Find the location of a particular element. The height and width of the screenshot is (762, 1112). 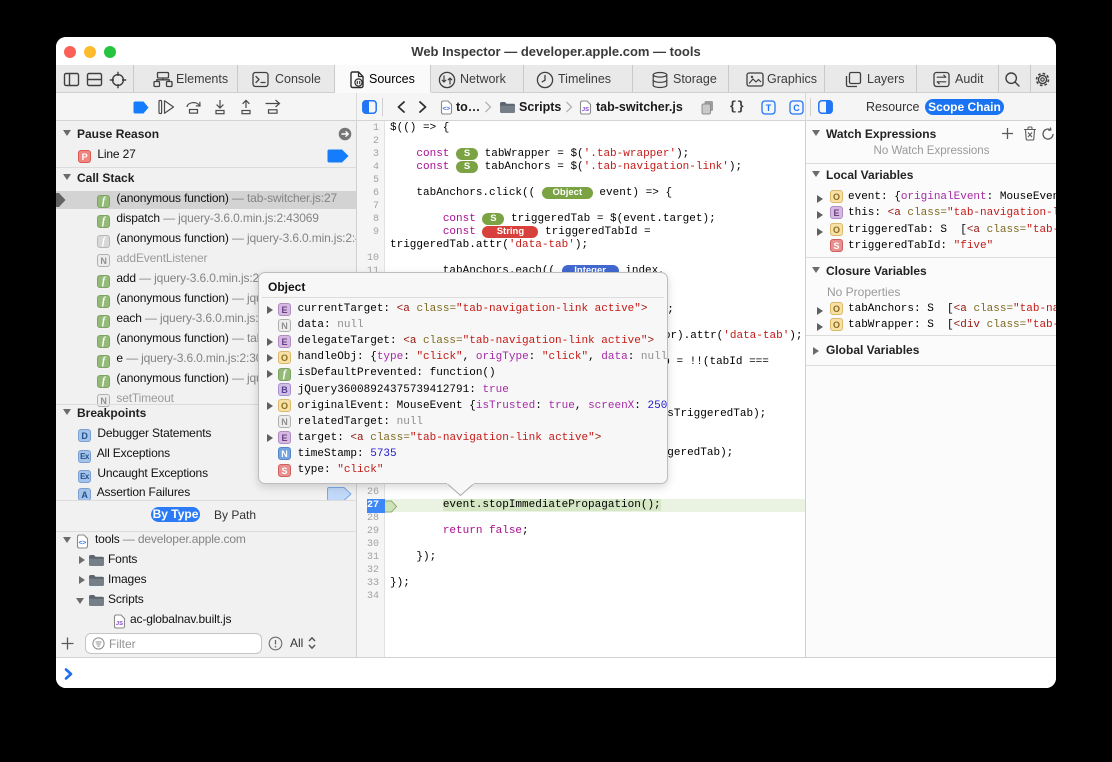

svg-text: C is located at coordinates (796, 108).